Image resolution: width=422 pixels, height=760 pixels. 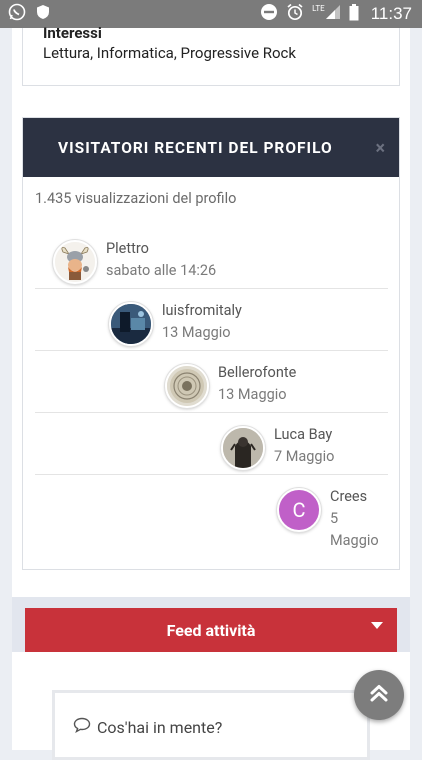 I want to click on visitor-name: Bellerofonte, so click(x=257, y=373).